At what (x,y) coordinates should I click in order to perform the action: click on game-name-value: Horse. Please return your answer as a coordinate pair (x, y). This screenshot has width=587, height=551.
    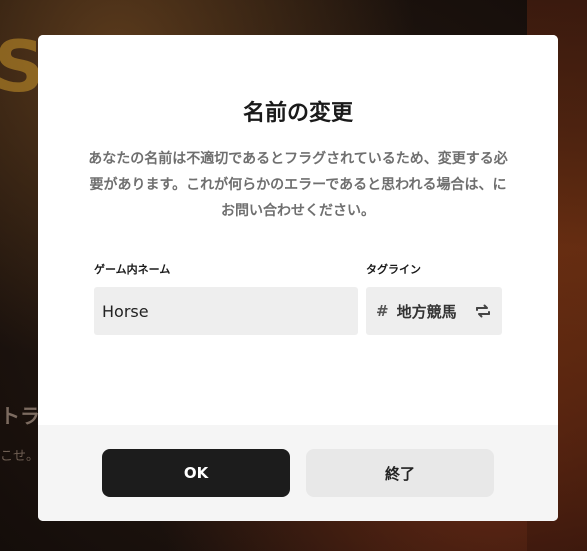
    Looking at the image, I should click on (125, 311).